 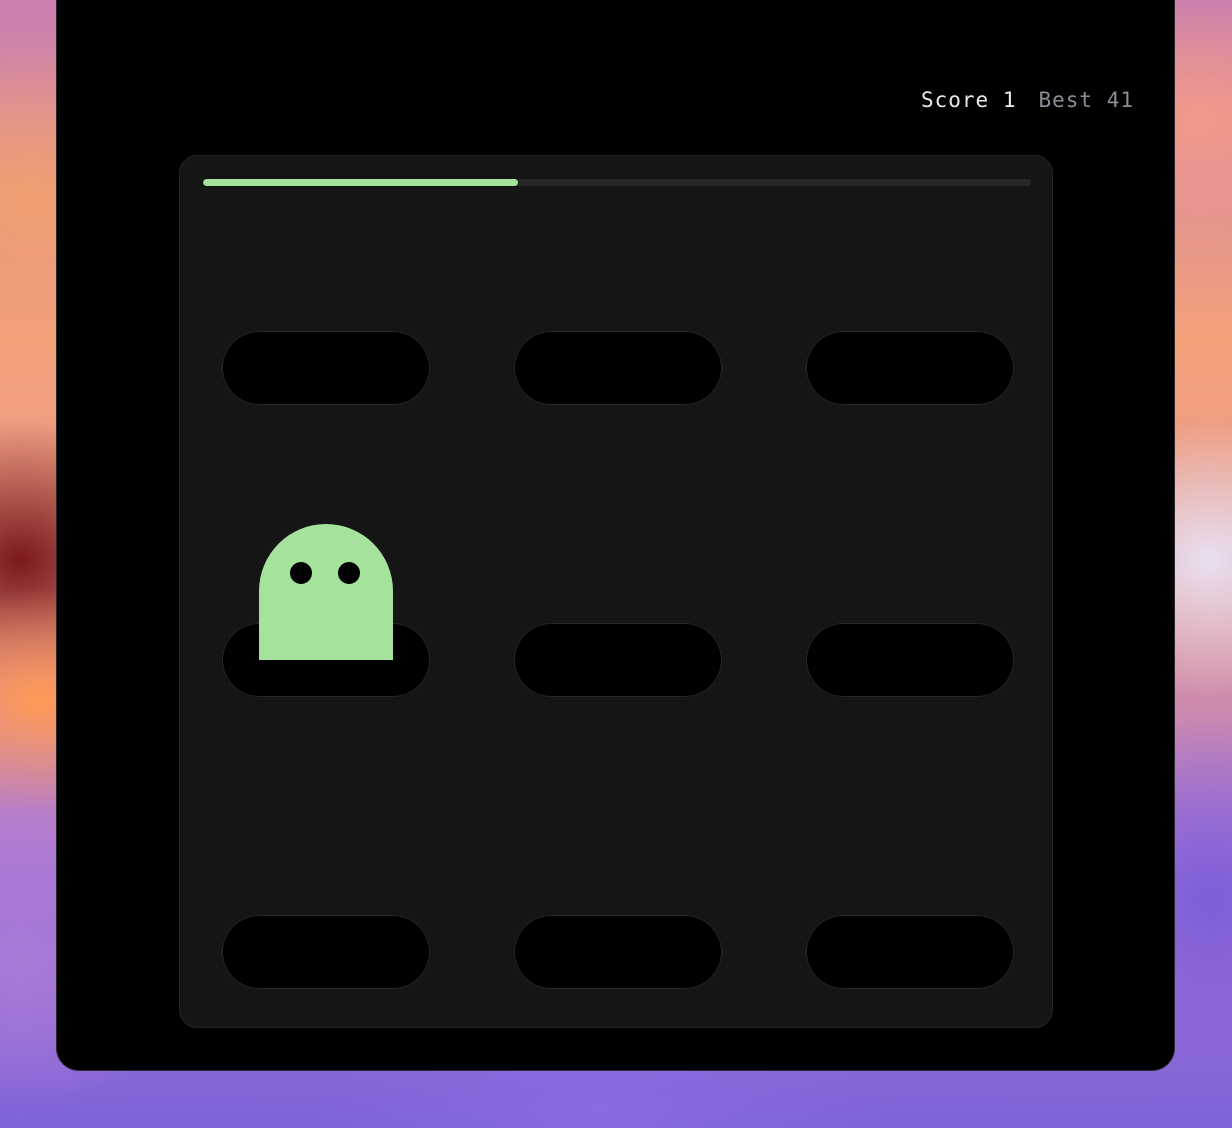 I want to click on best-label: Best, so click(x=1066, y=100).